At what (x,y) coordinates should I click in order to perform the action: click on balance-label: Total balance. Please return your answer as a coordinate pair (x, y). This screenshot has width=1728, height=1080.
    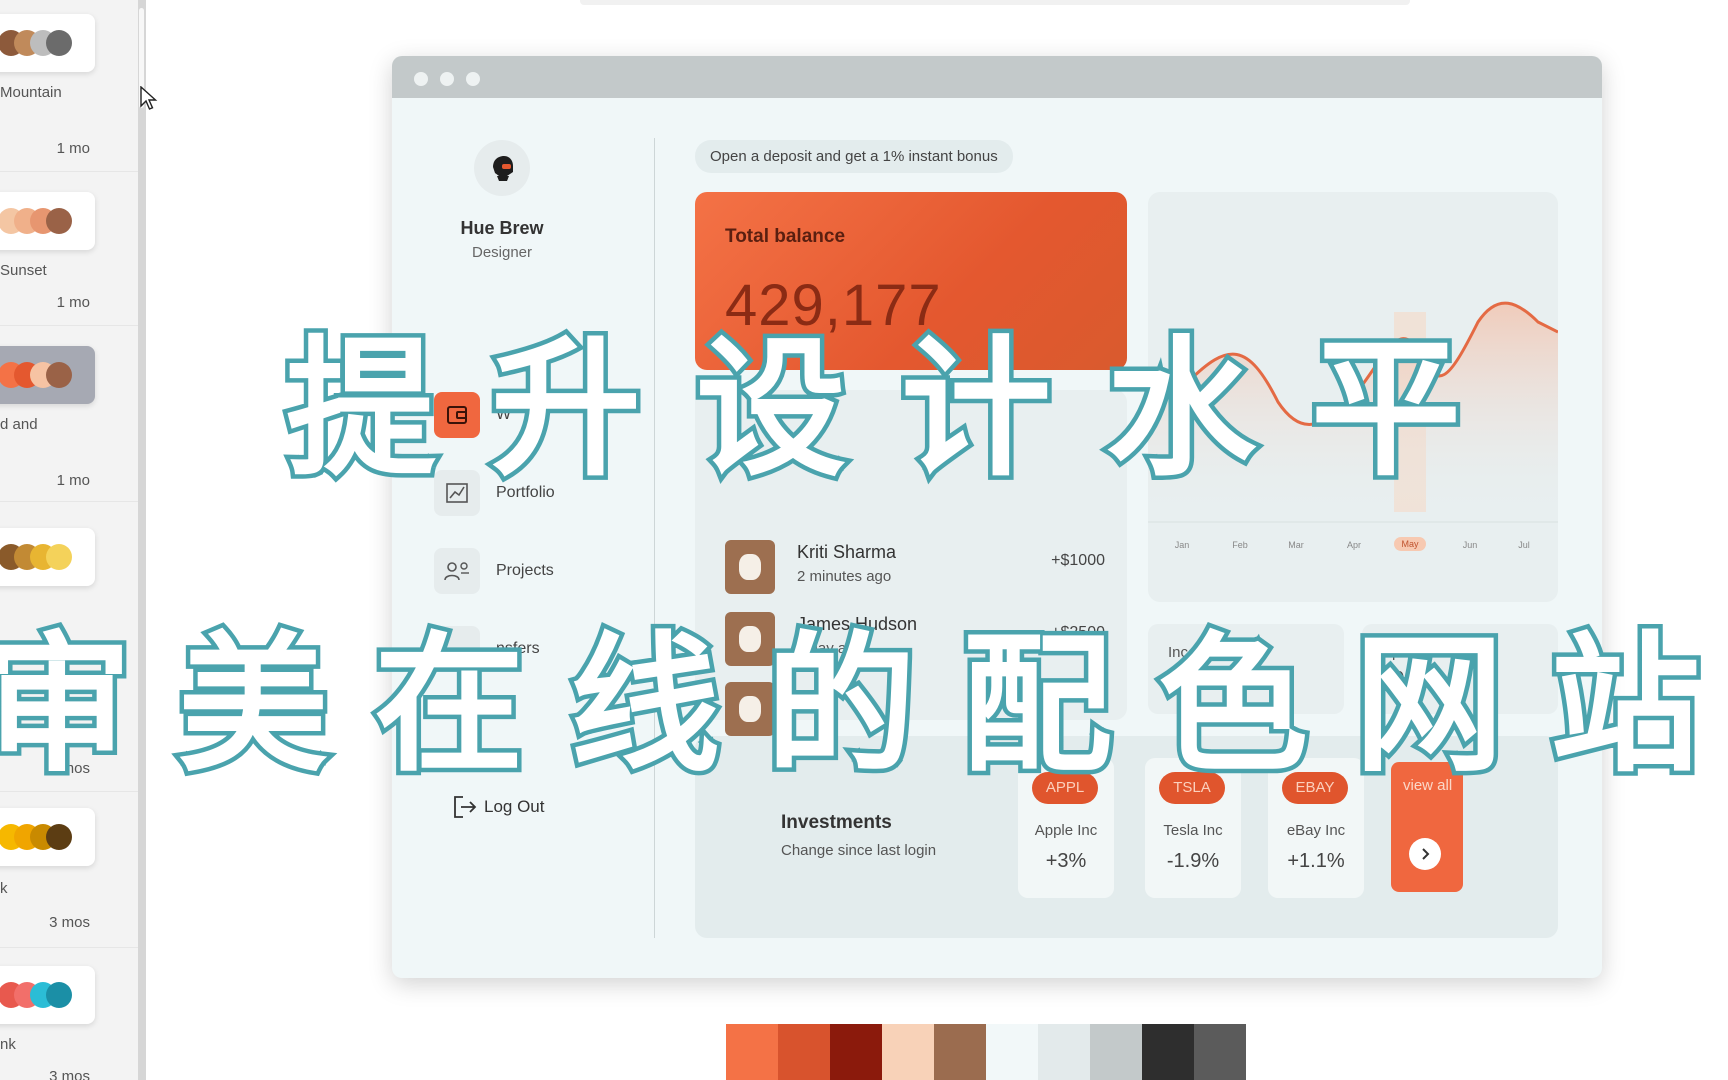
    Looking at the image, I should click on (785, 236).